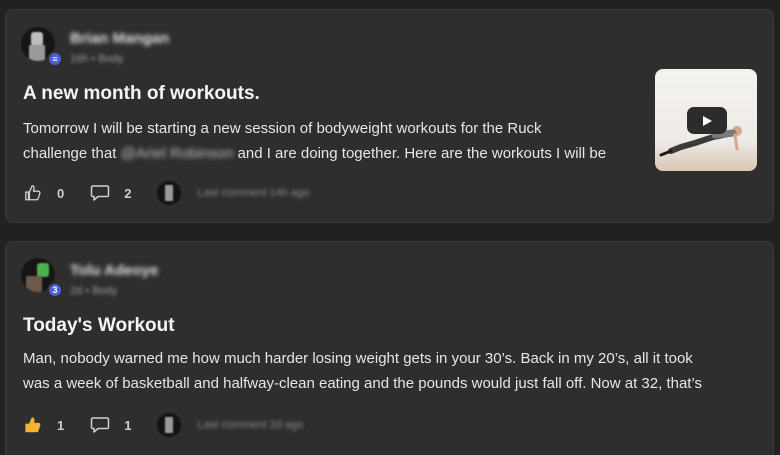  Describe the element at coordinates (94, 291) in the screenshot. I see `post-meta: 2d • Body` at that location.